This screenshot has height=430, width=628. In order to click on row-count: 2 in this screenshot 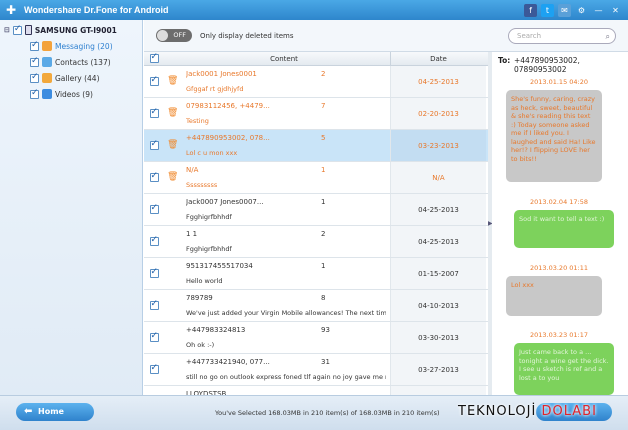, I will do `click(323, 74)`.